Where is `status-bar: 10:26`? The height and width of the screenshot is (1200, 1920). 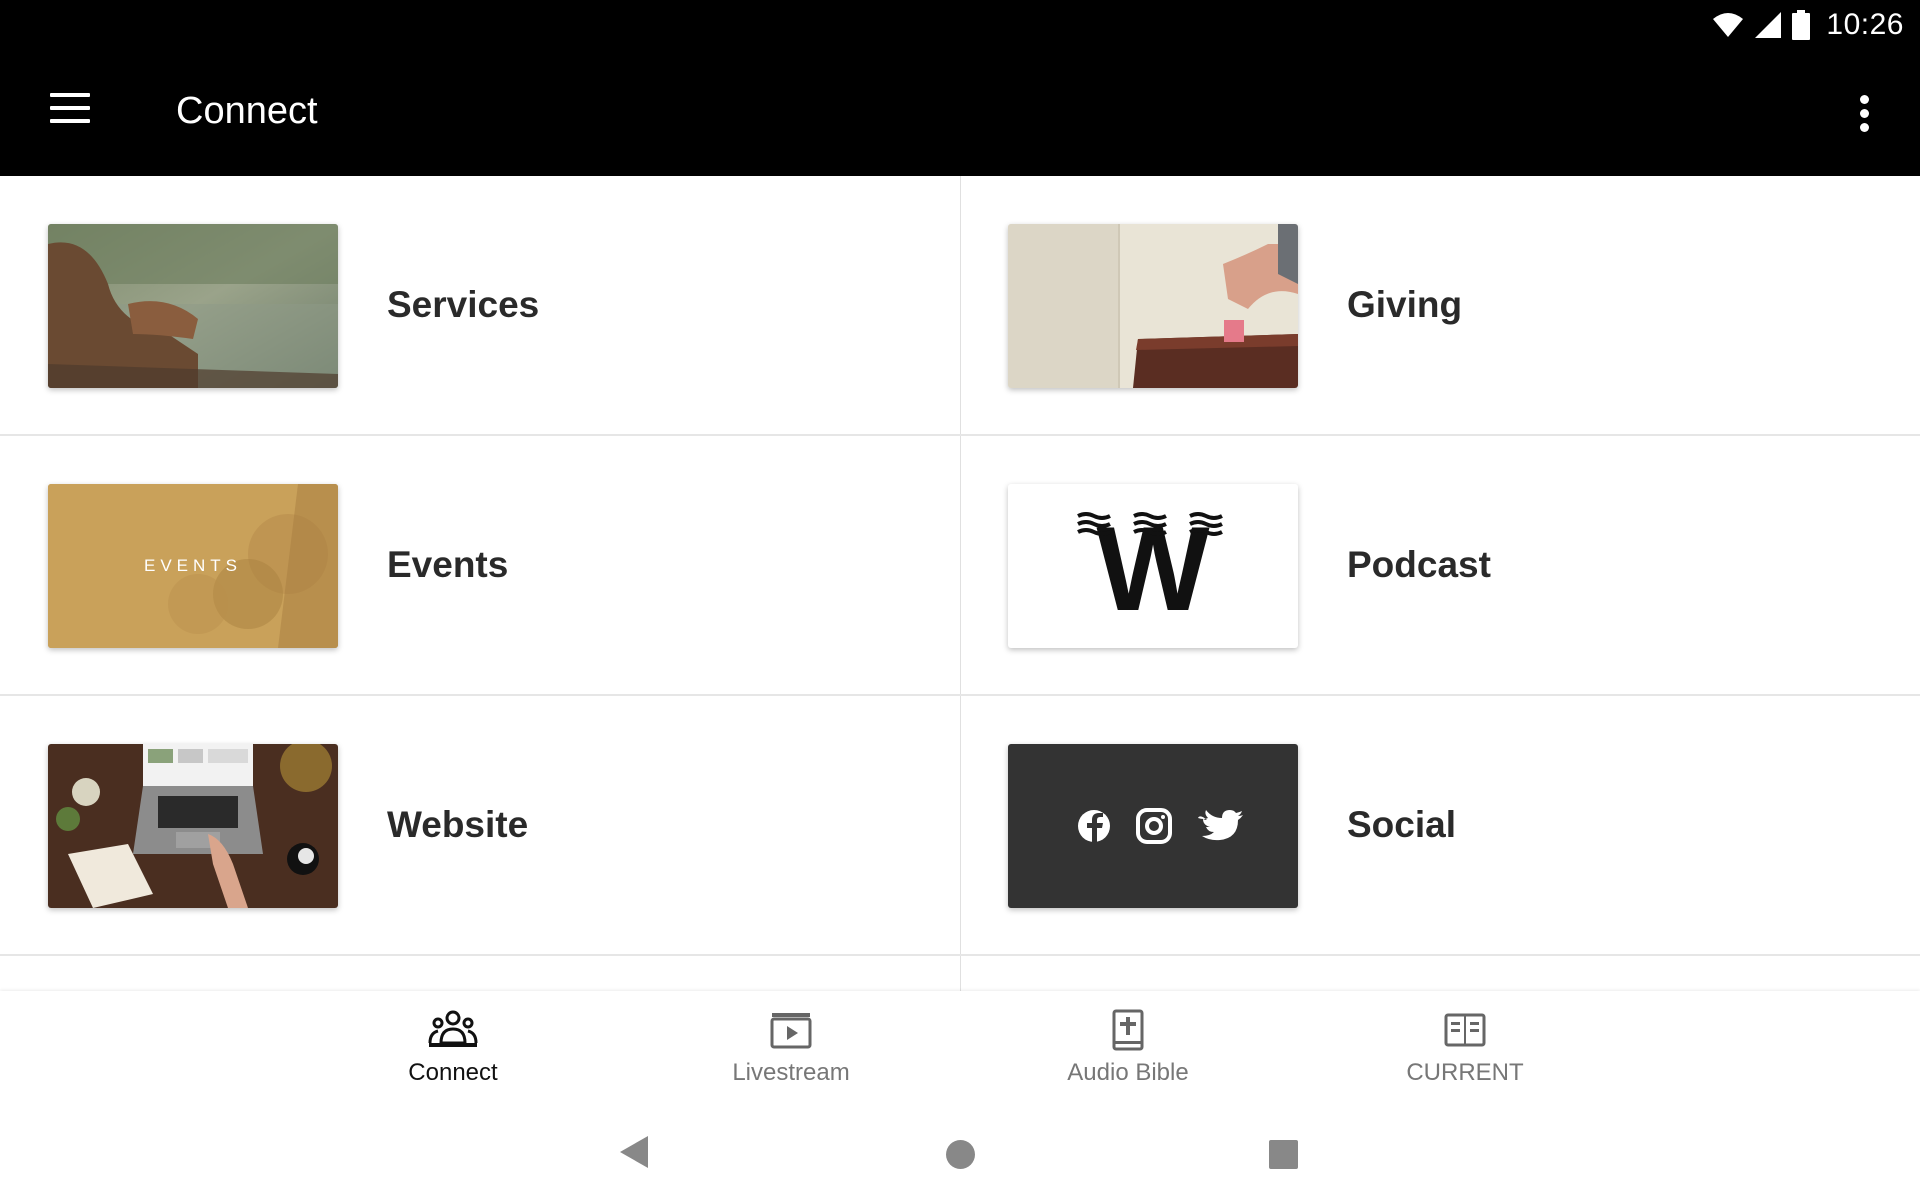
status-bar: 10:26 is located at coordinates (1808, 25).